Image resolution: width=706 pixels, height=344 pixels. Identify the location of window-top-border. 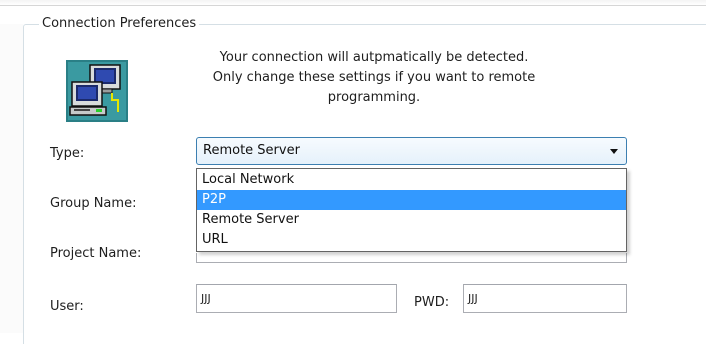
(353, 3).